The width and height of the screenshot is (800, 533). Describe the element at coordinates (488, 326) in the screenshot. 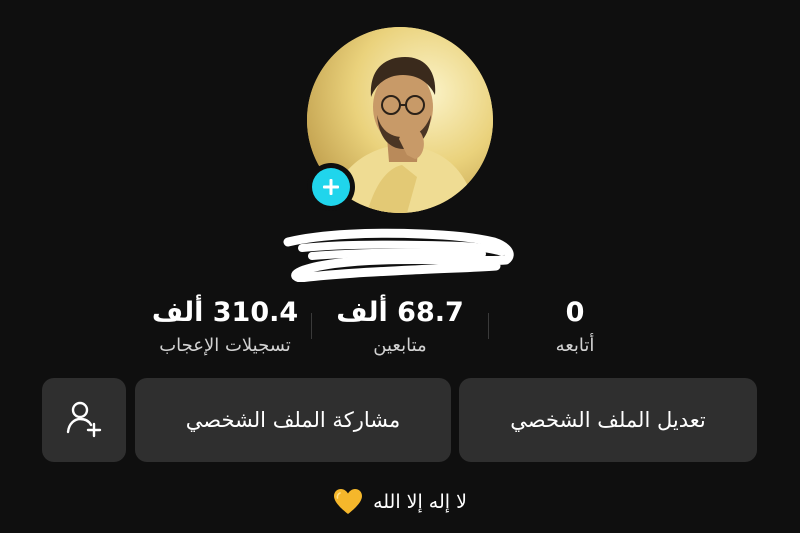

I see `stats-divider` at that location.